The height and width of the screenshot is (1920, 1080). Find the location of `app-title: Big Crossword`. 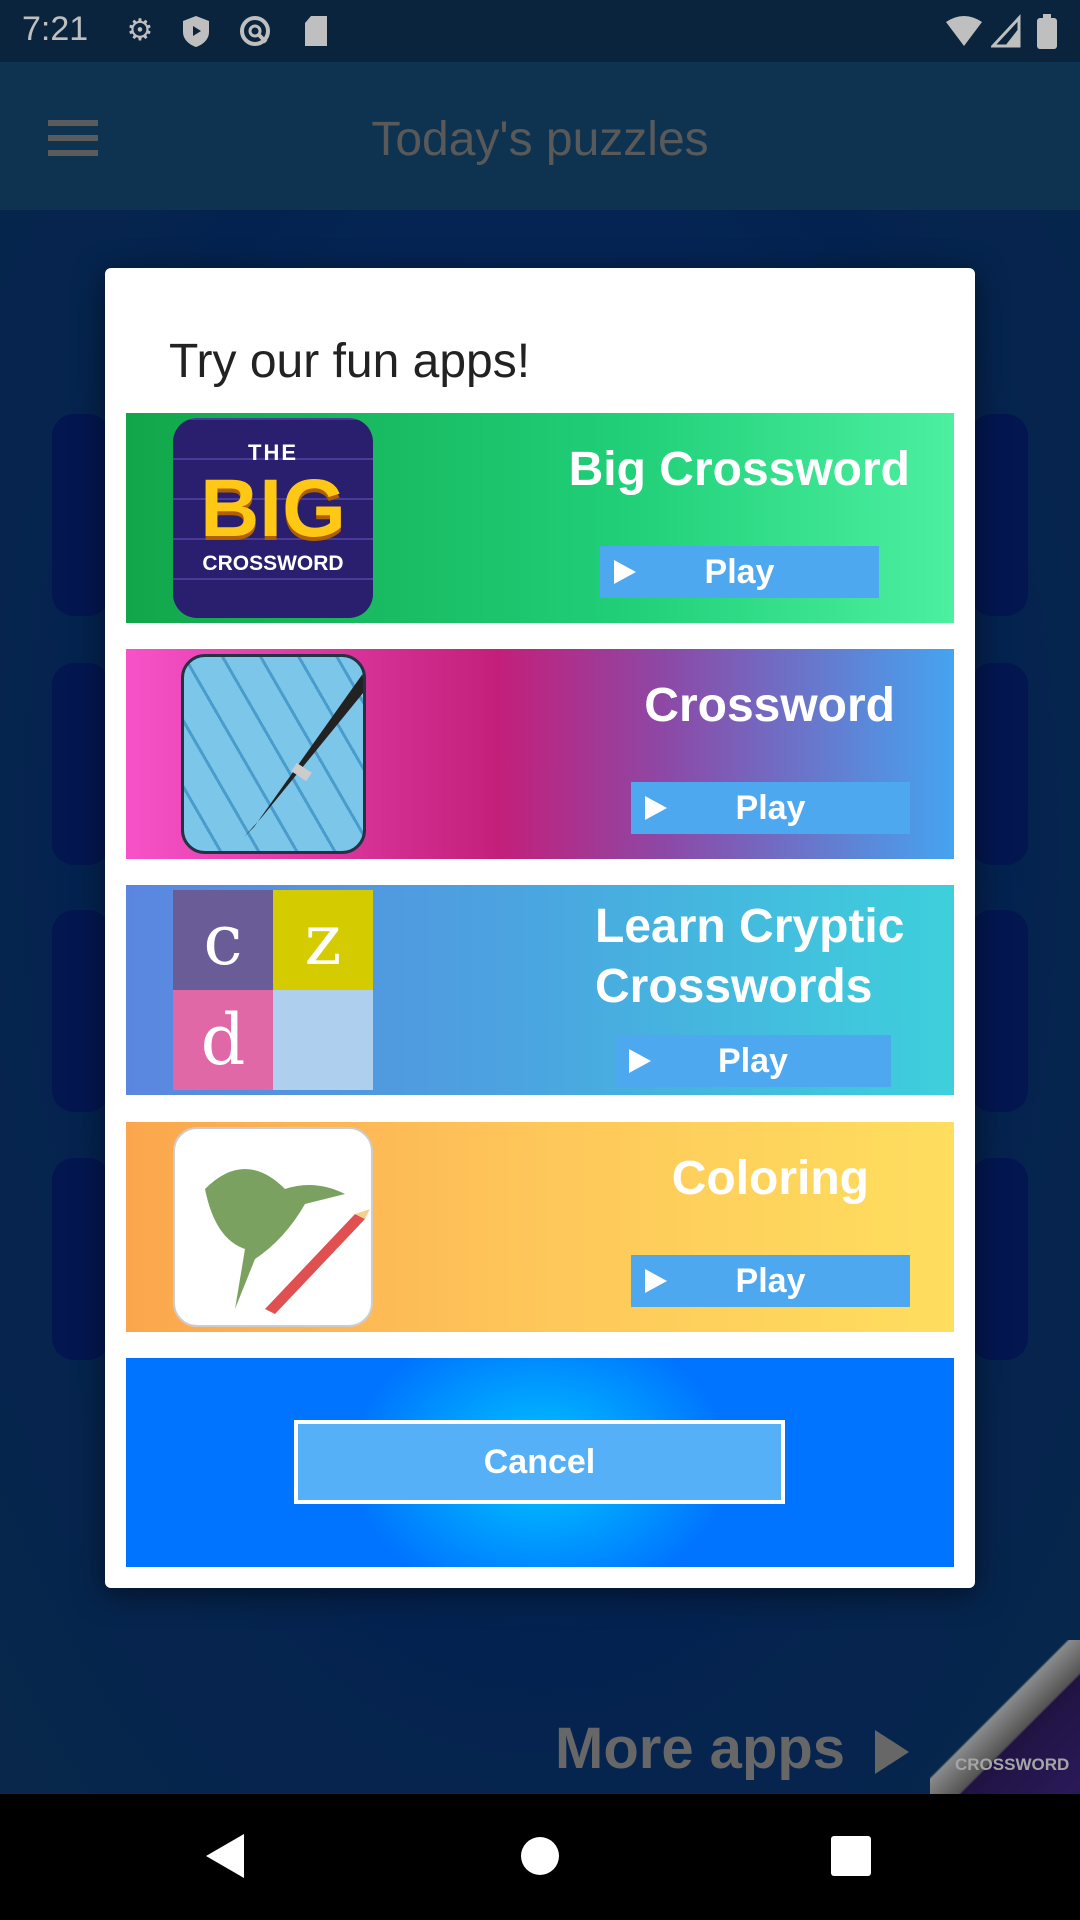

app-title: Big Crossword is located at coordinates (739, 469).